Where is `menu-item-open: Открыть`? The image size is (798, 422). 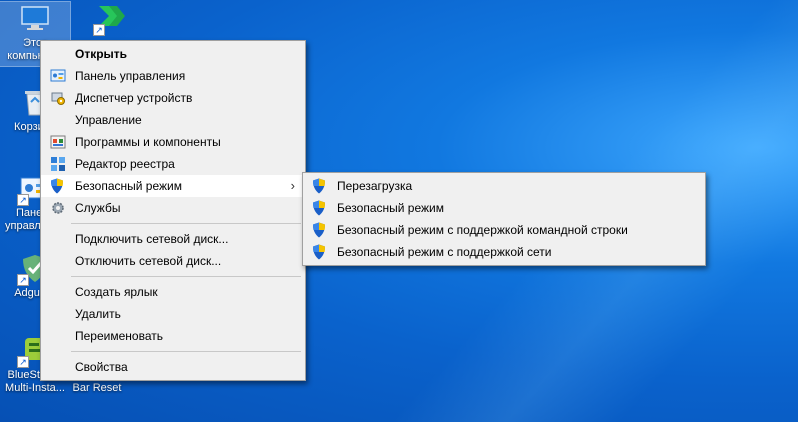 menu-item-open: Открыть is located at coordinates (173, 54).